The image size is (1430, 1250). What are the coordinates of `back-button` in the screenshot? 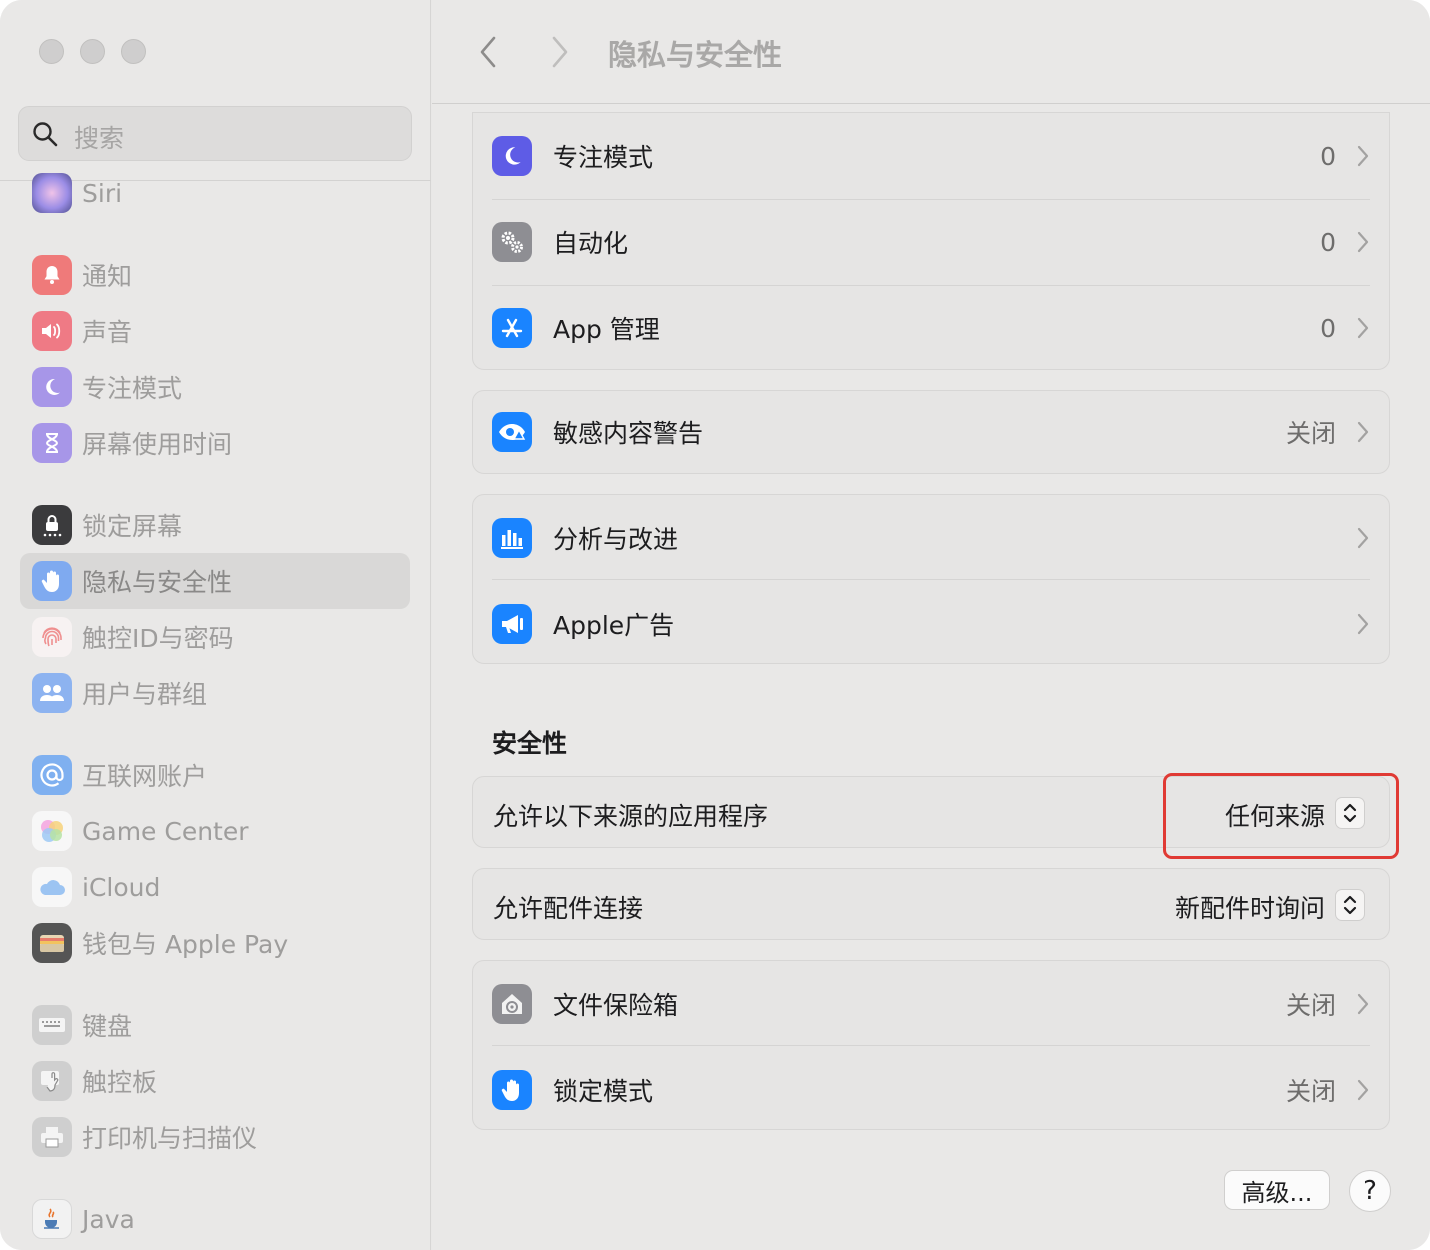 It's located at (488, 52).